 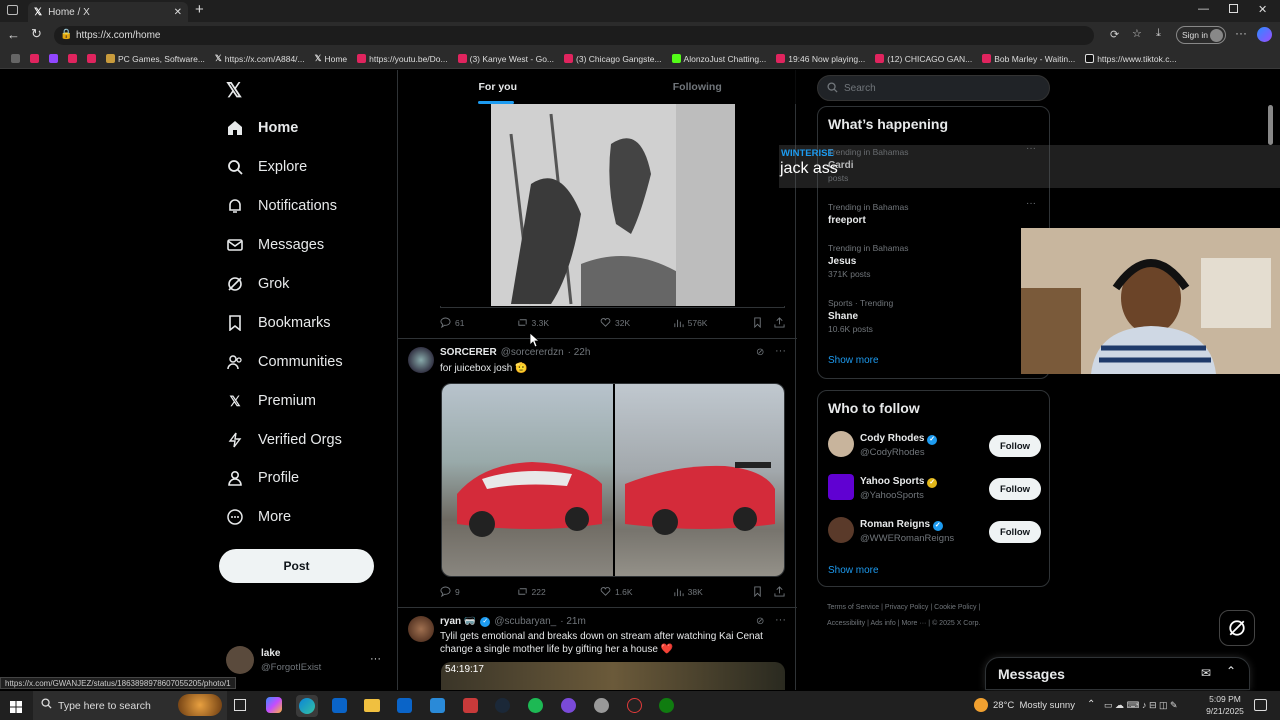 I want to click on tweet-image, so click(x=699, y=480).